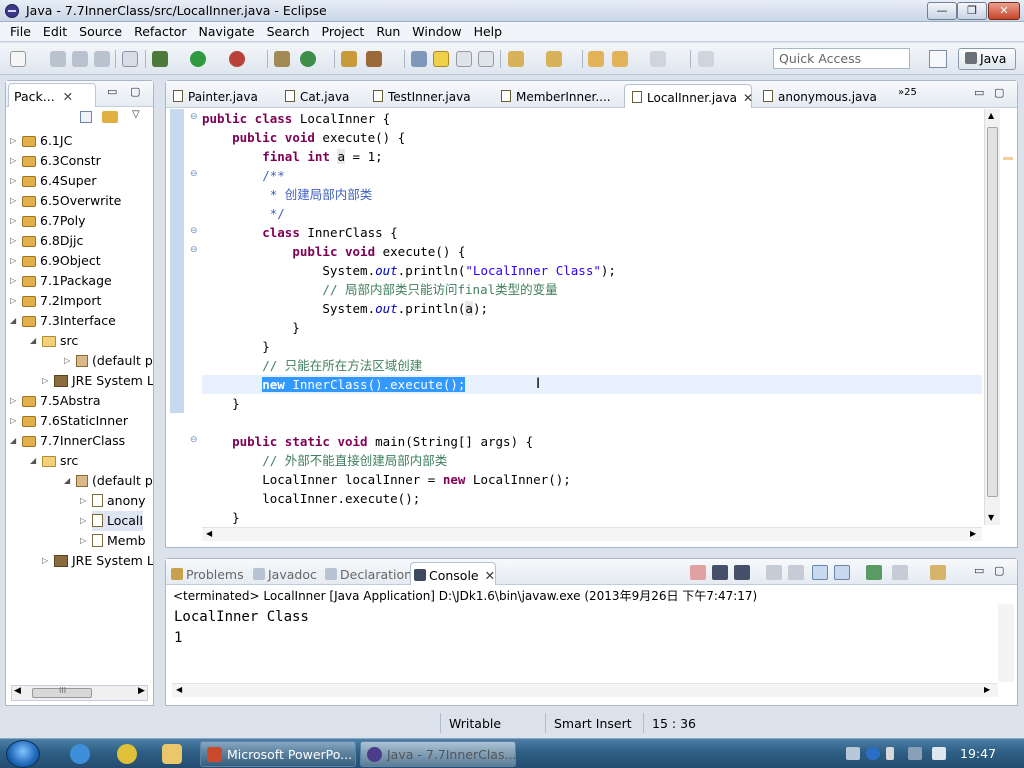 This screenshot has height=768, width=1024. Describe the element at coordinates (688, 96) in the screenshot. I see `tab-localinner-java: LocalInner.java ✕` at that location.